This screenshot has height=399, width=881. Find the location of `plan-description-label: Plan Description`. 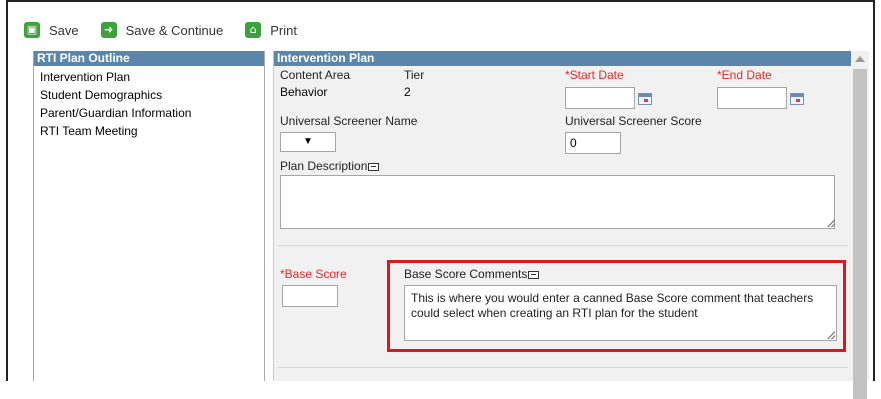

plan-description-label: Plan Description is located at coordinates (330, 166).